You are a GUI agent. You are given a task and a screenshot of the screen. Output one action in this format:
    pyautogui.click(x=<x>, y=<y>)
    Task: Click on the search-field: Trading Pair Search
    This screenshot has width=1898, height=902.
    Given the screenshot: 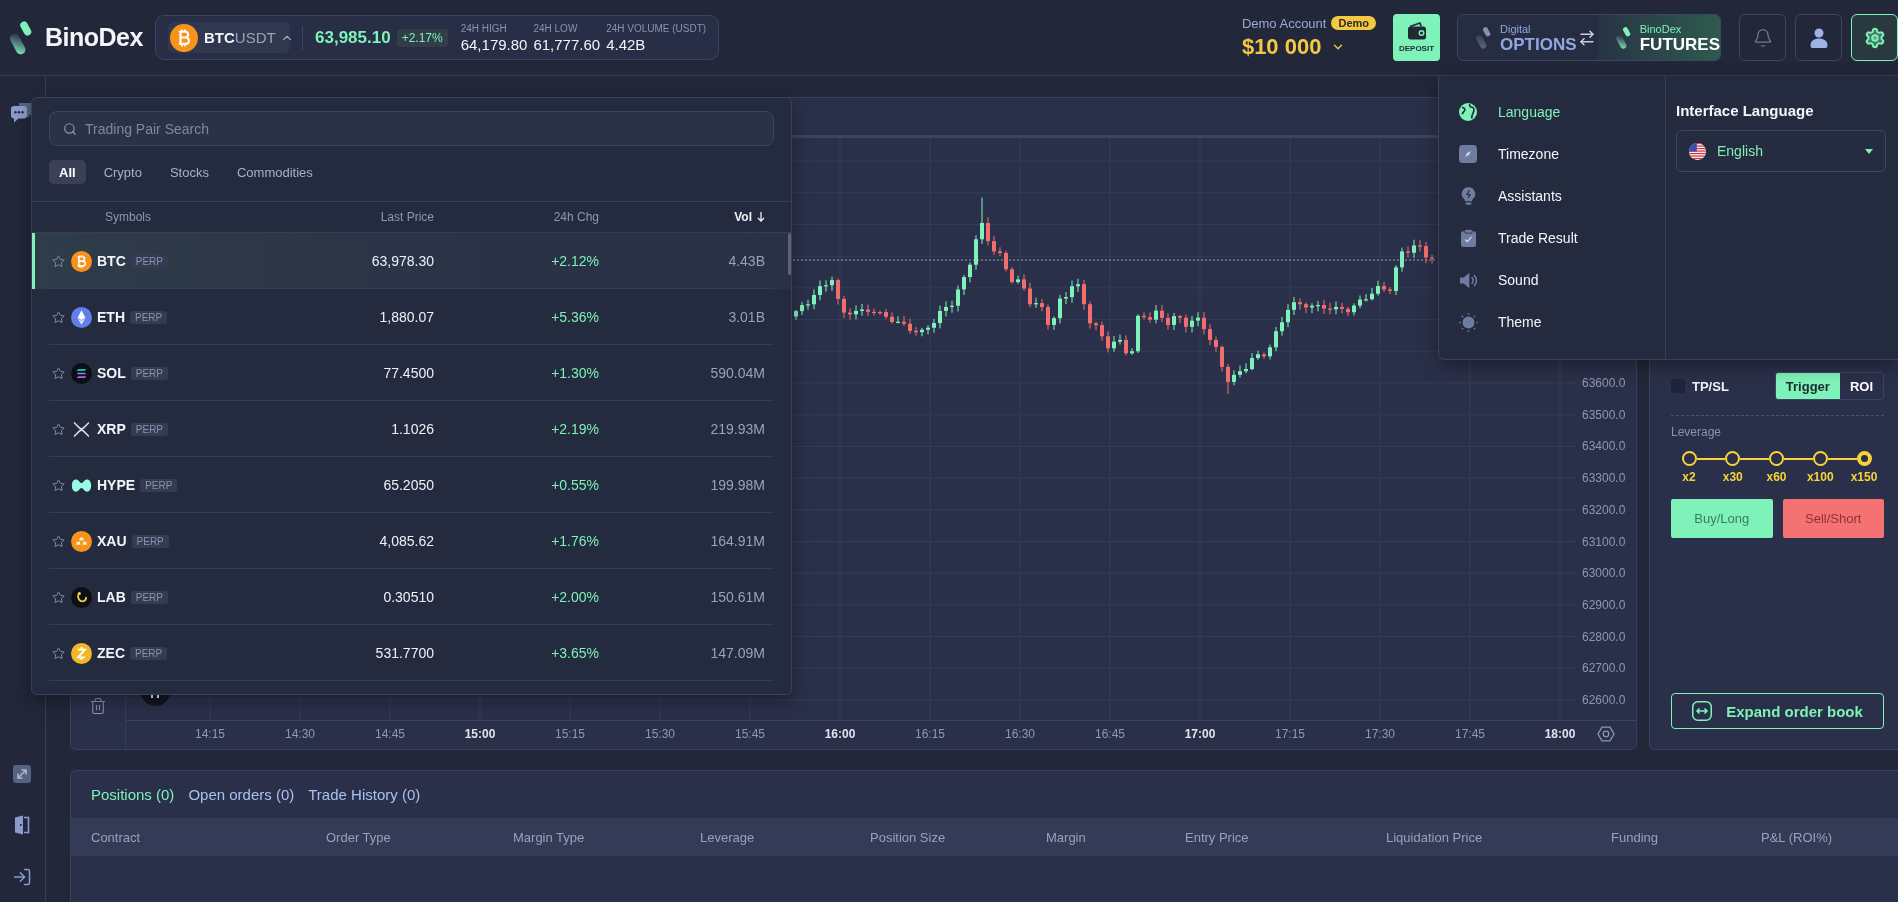 What is the action you would take?
    pyautogui.click(x=411, y=128)
    